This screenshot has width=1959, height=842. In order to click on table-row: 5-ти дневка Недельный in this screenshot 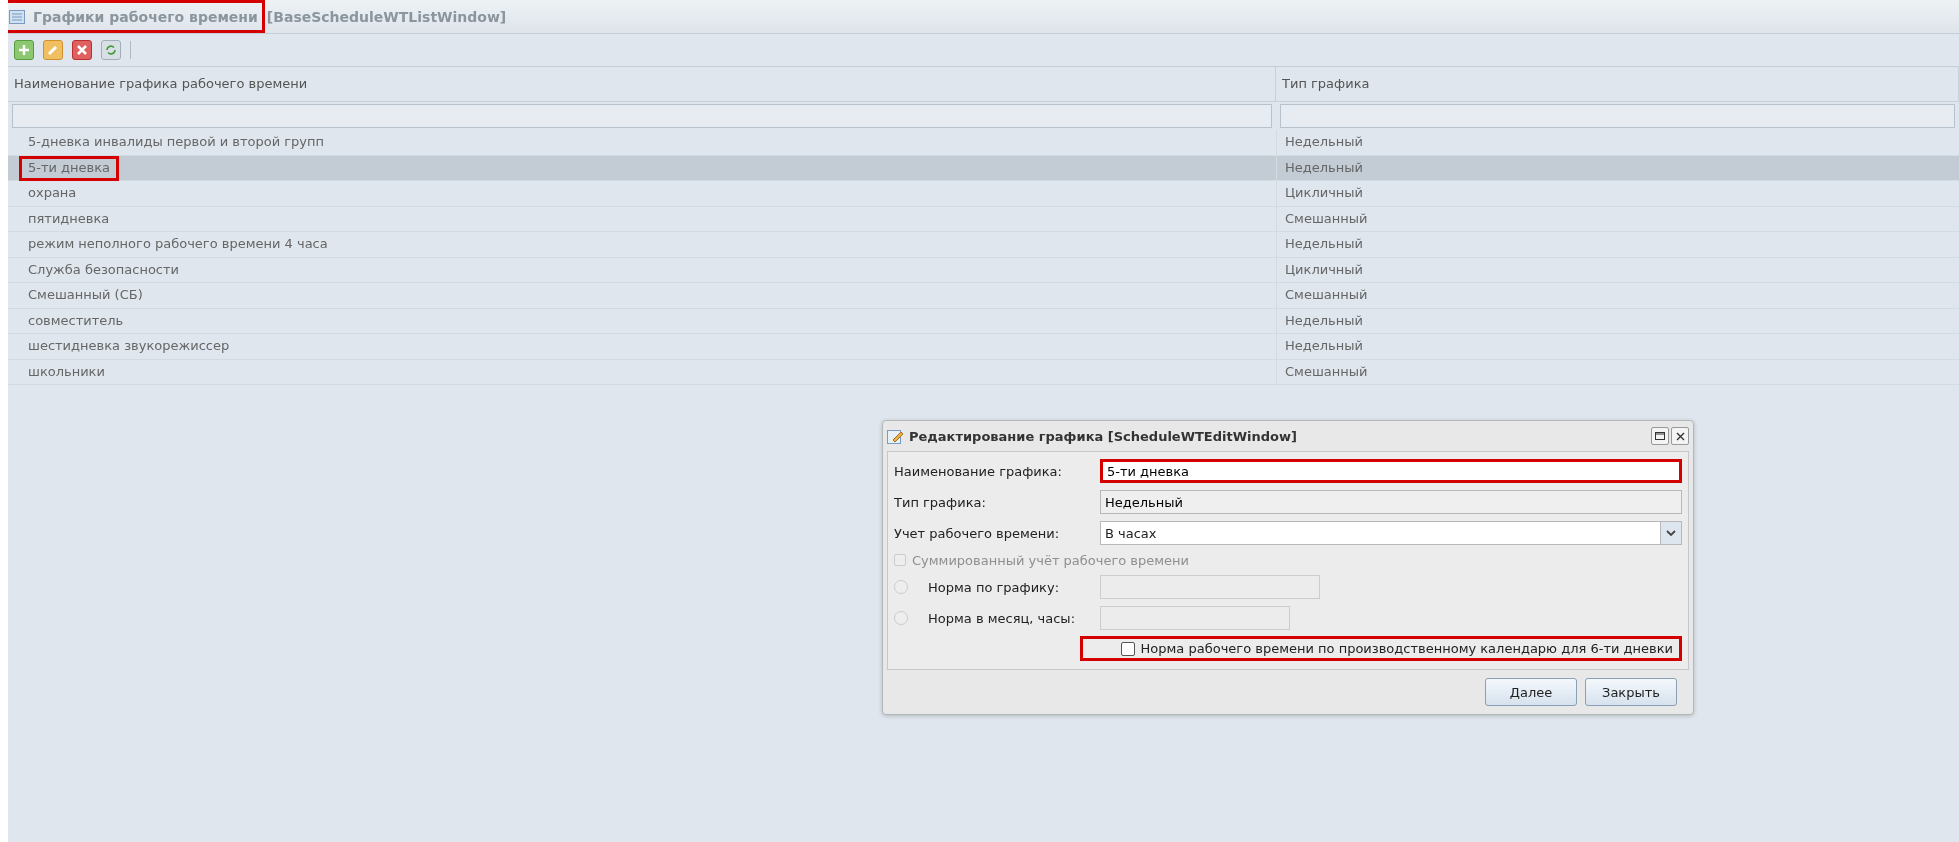, I will do `click(983, 168)`.